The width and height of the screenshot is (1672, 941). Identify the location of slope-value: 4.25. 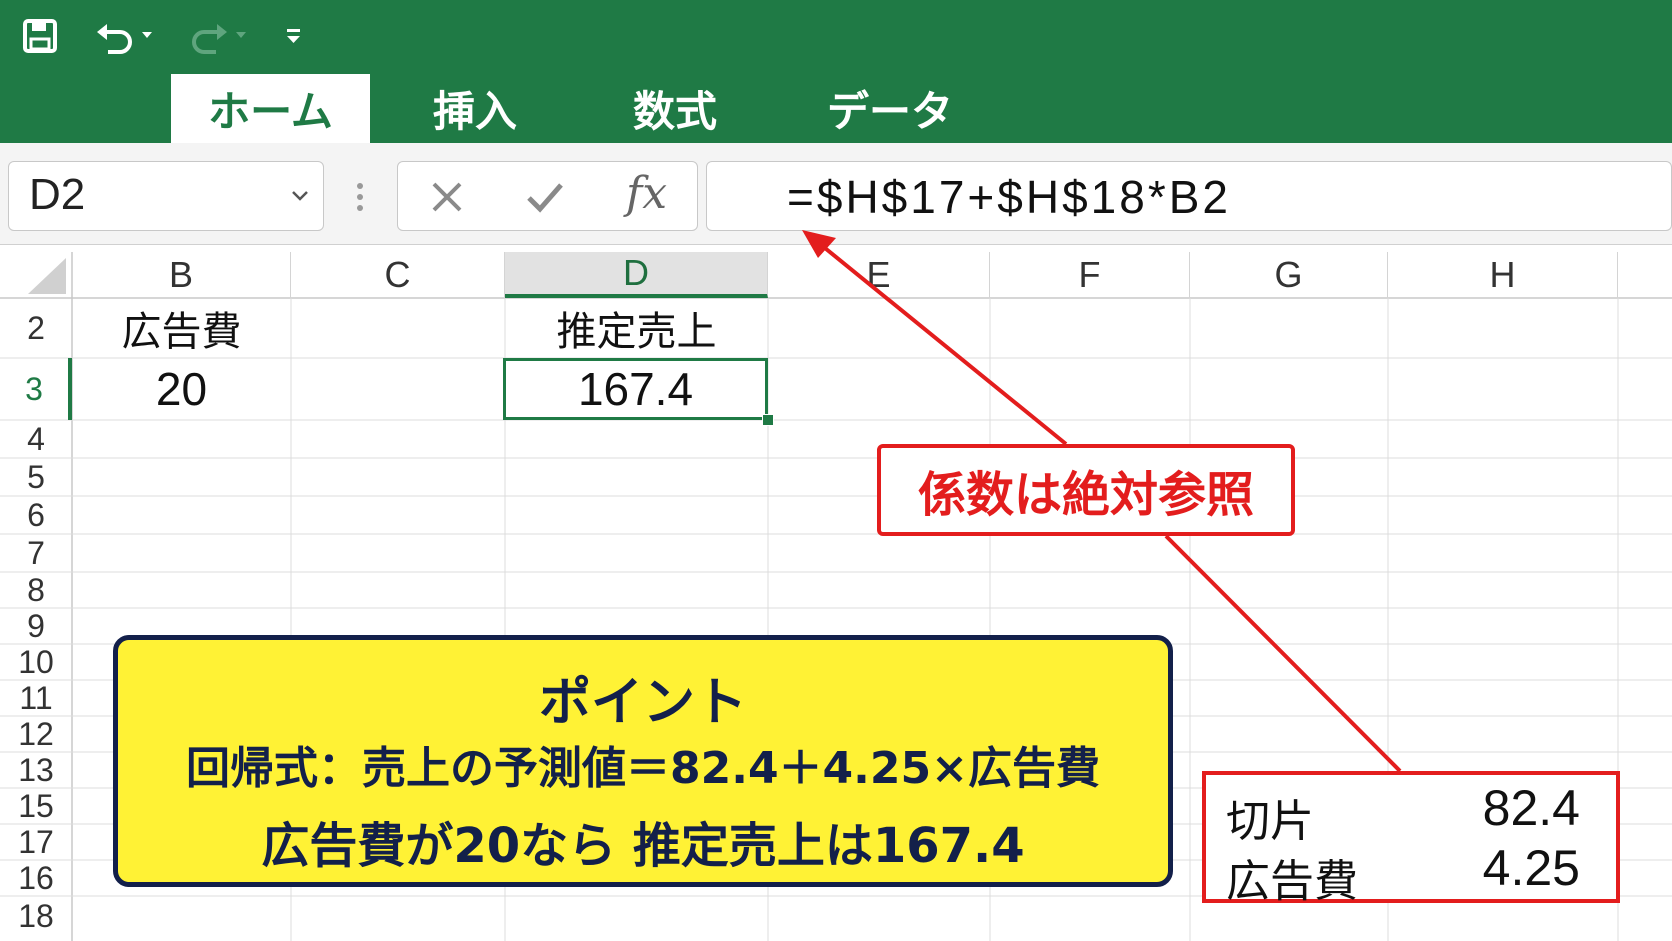
(1531, 868).